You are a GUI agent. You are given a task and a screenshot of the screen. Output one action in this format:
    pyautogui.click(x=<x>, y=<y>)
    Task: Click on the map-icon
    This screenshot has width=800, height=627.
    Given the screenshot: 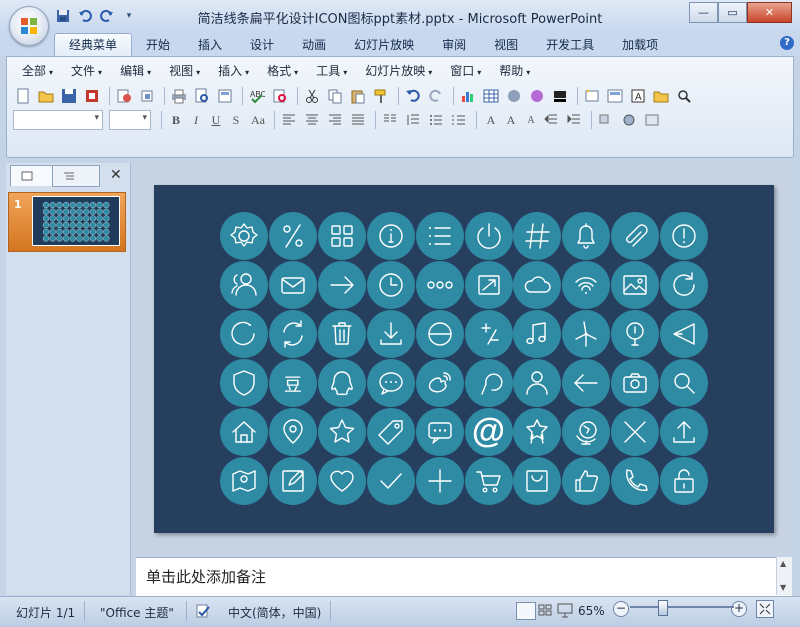 What is the action you would take?
    pyautogui.click(x=244, y=480)
    